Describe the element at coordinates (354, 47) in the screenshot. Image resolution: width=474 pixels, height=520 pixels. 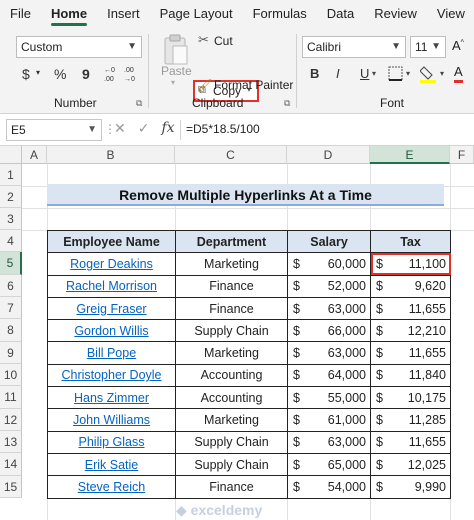
I see `font-name-dropdown: Calibri ▼` at that location.